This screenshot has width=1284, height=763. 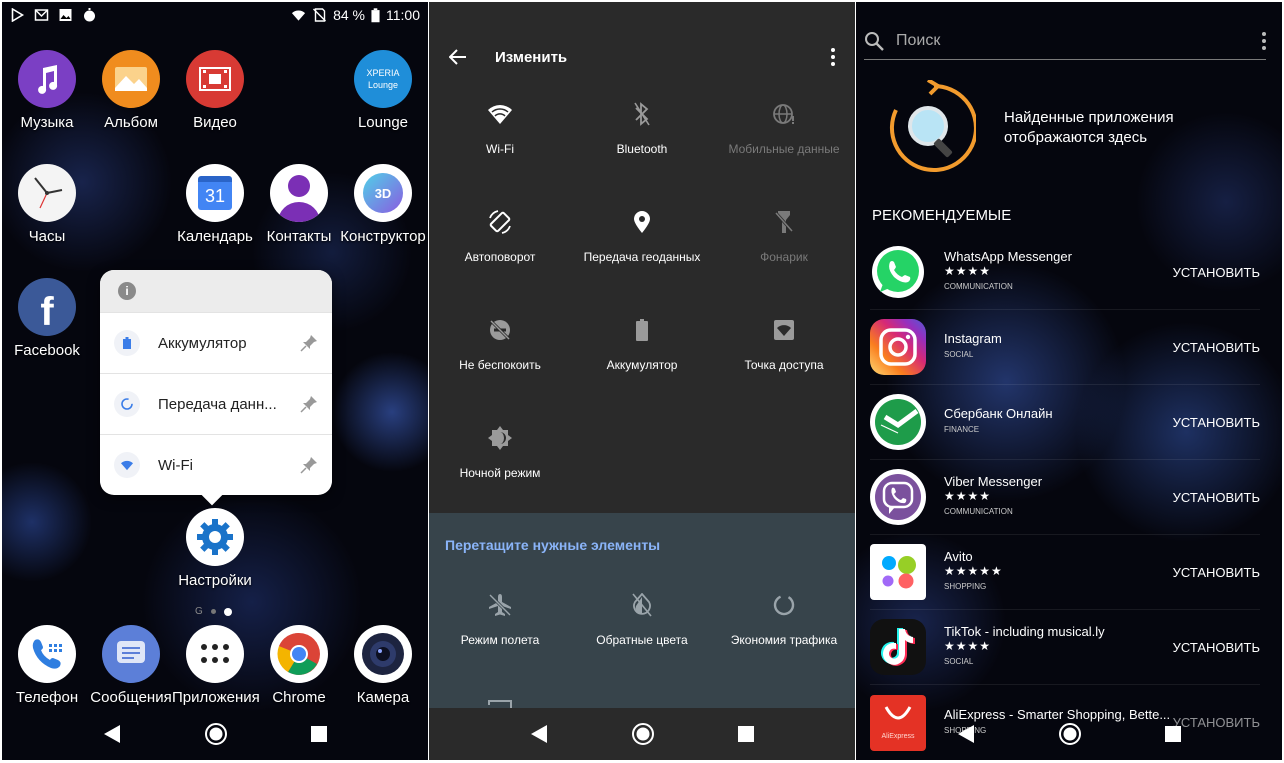 What do you see at coordinates (784, 233) in the screenshot?
I see `tile-flashlight: Фонарик` at bounding box center [784, 233].